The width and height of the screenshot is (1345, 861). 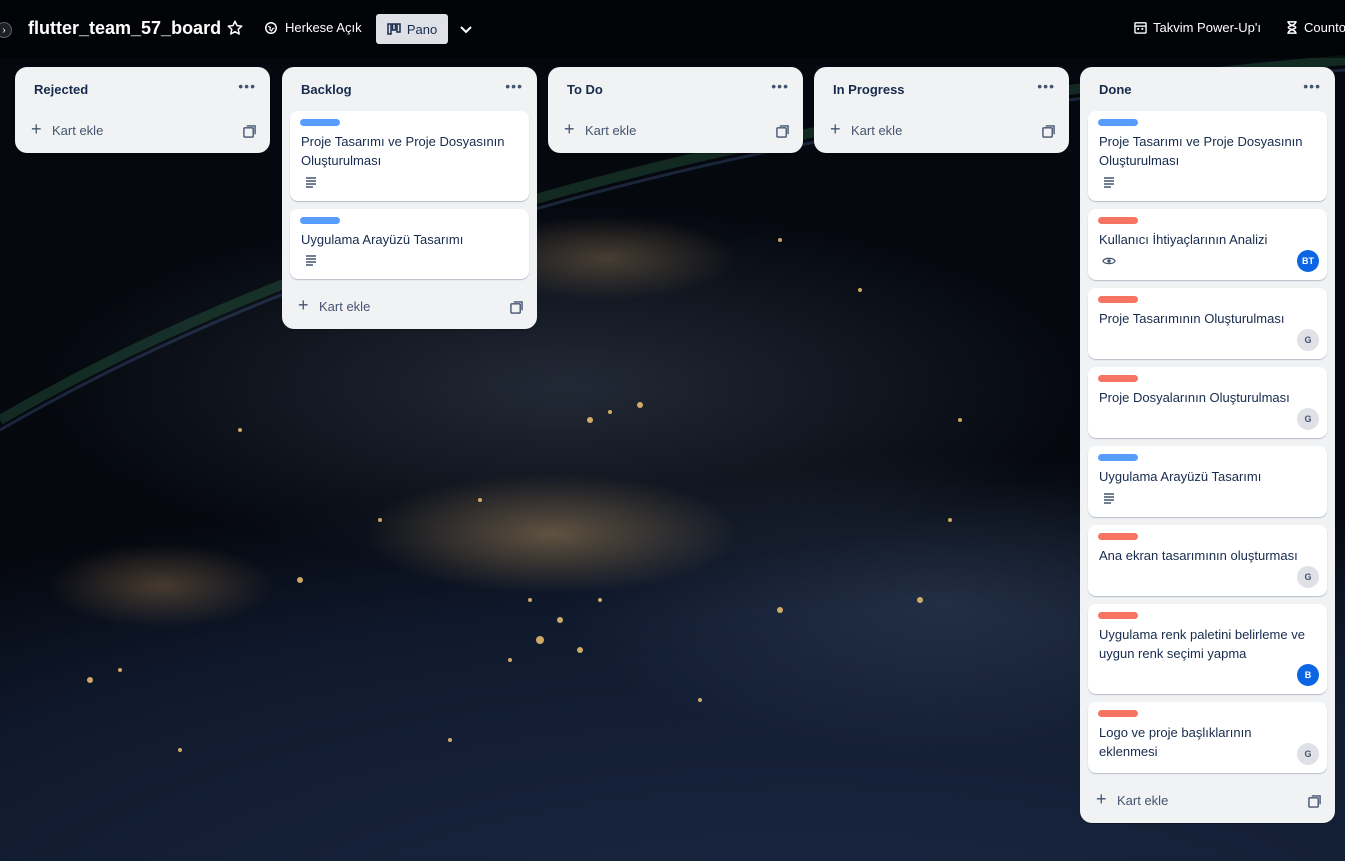 I want to click on board-view-icon, so click(x=394, y=29).